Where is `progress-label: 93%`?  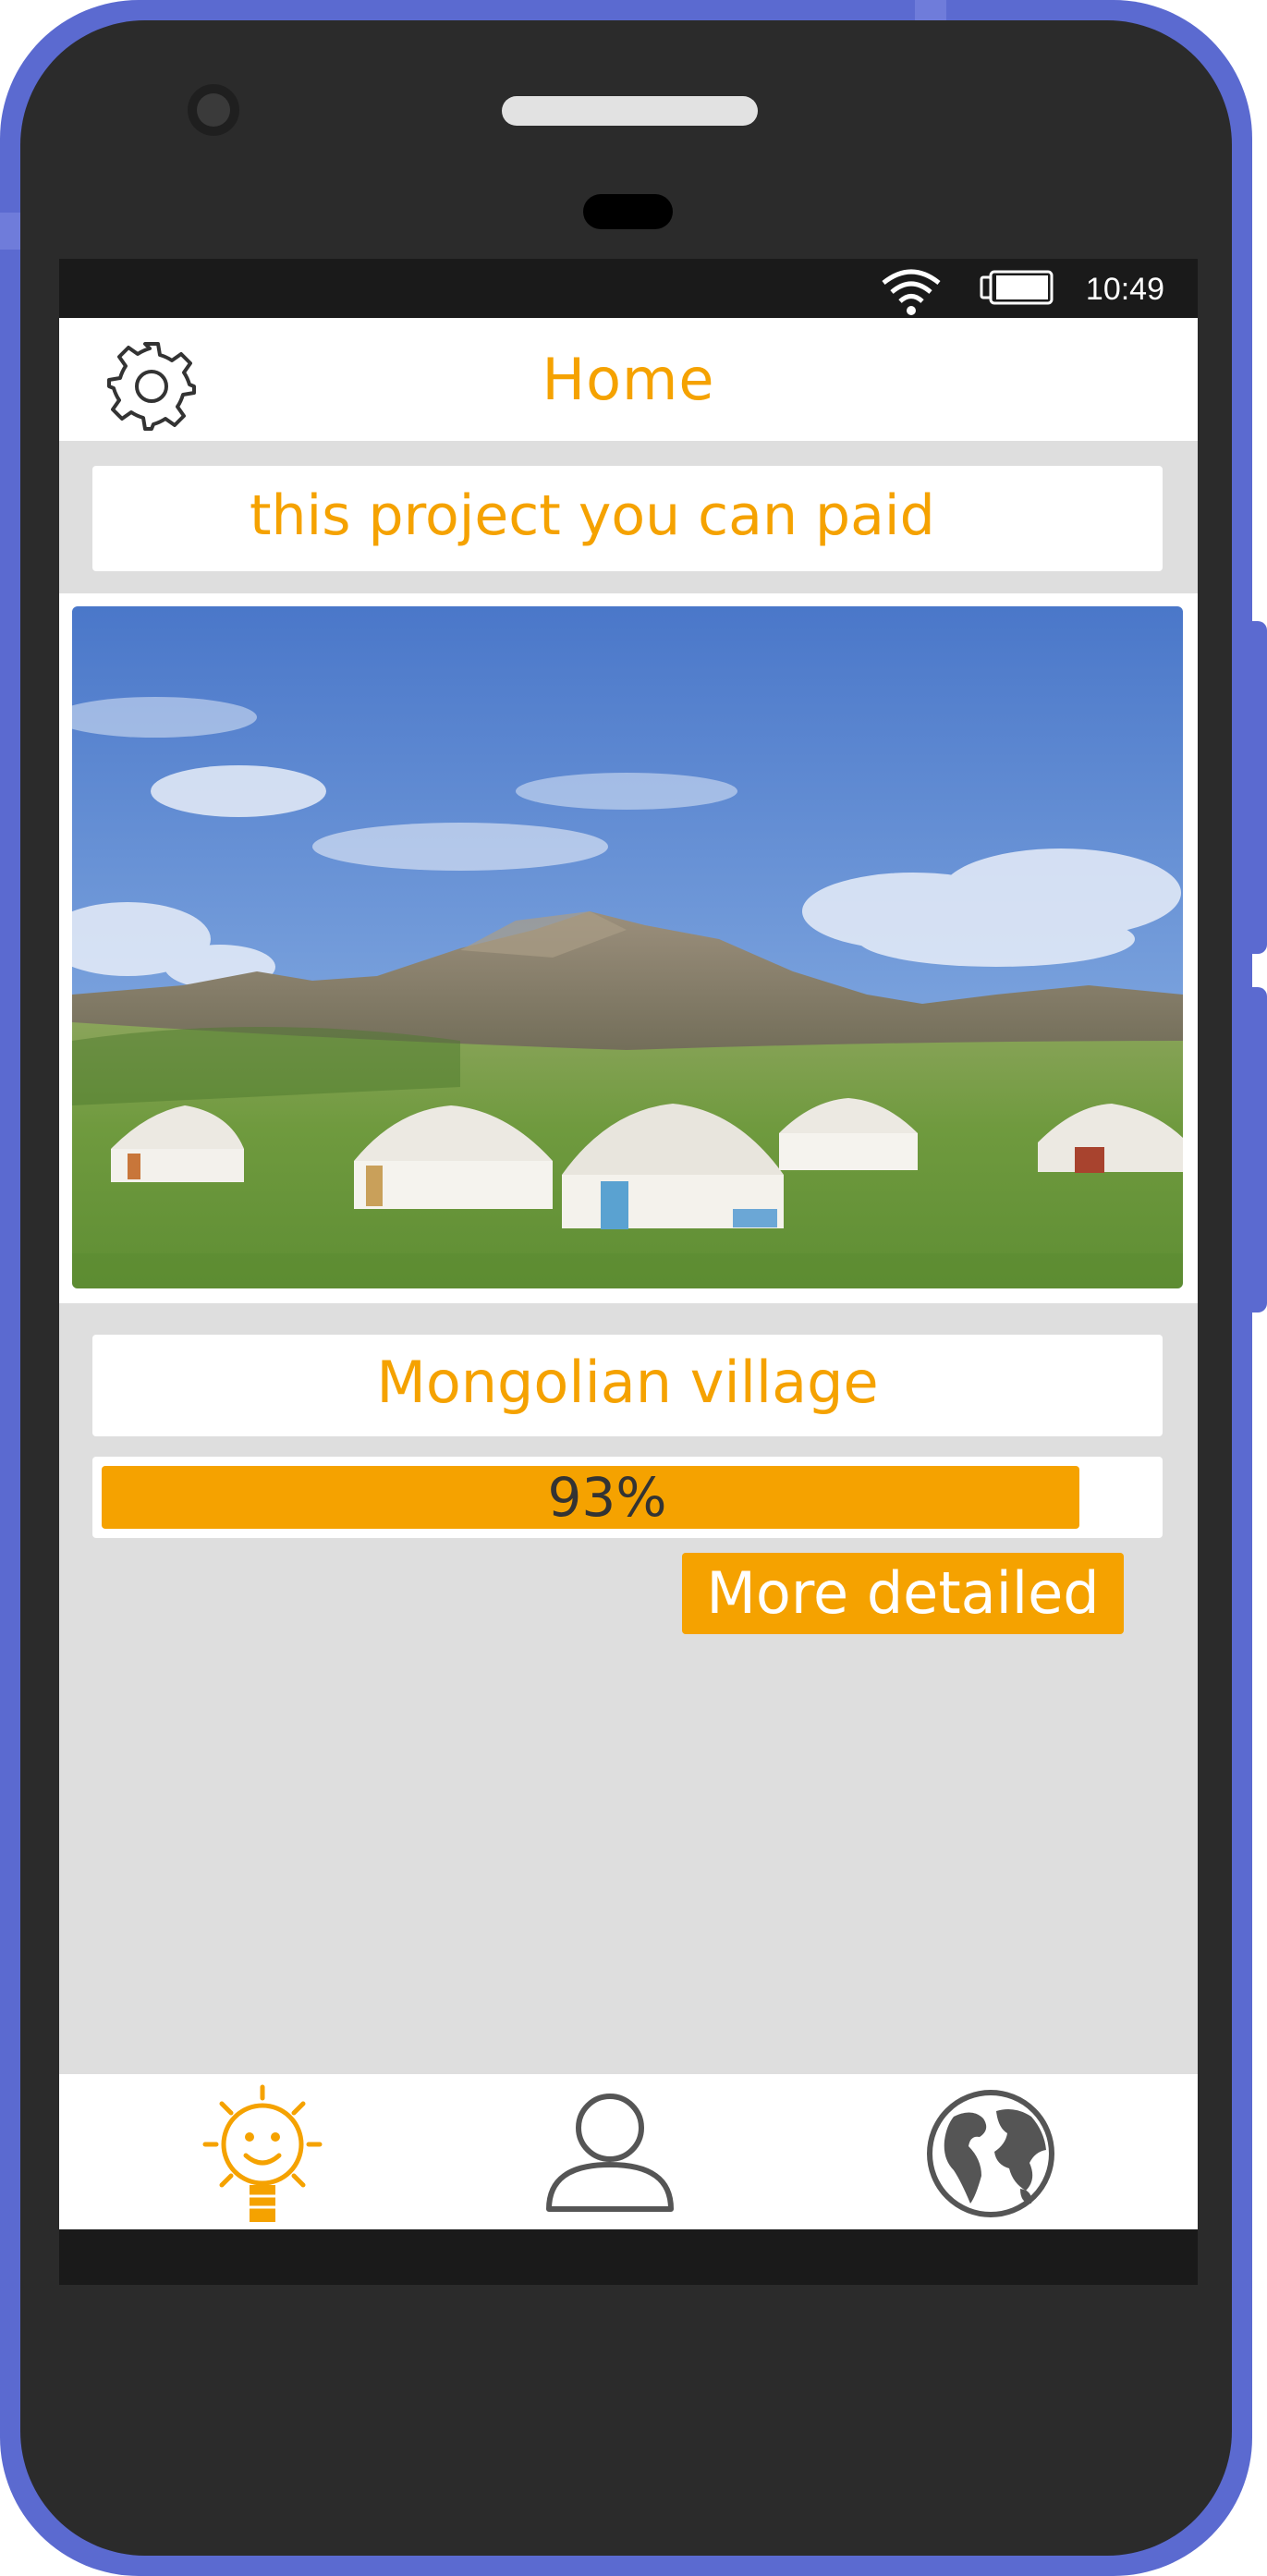
progress-label: 93% is located at coordinates (607, 1497).